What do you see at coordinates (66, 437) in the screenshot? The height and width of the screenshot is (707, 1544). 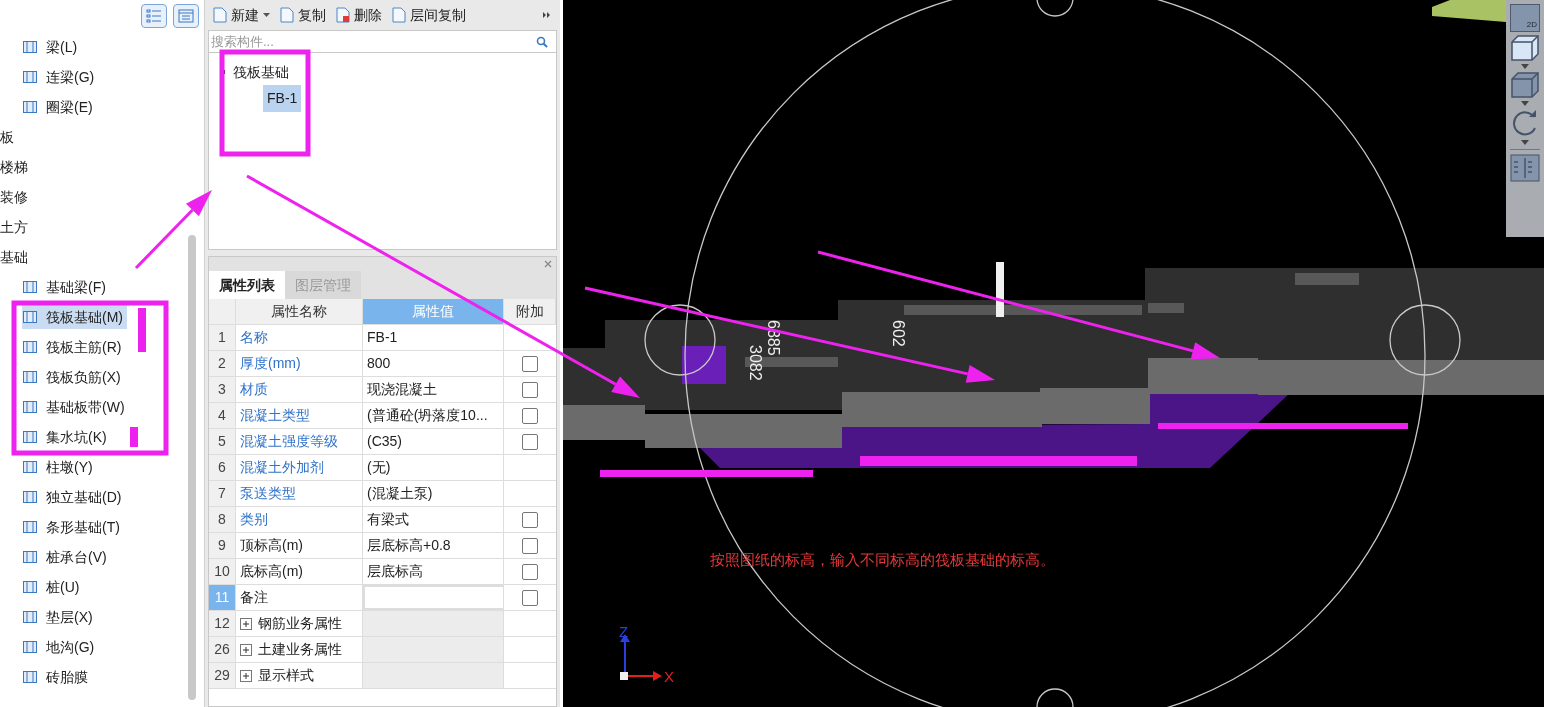 I see `tree-item: 集水坑(K)` at bounding box center [66, 437].